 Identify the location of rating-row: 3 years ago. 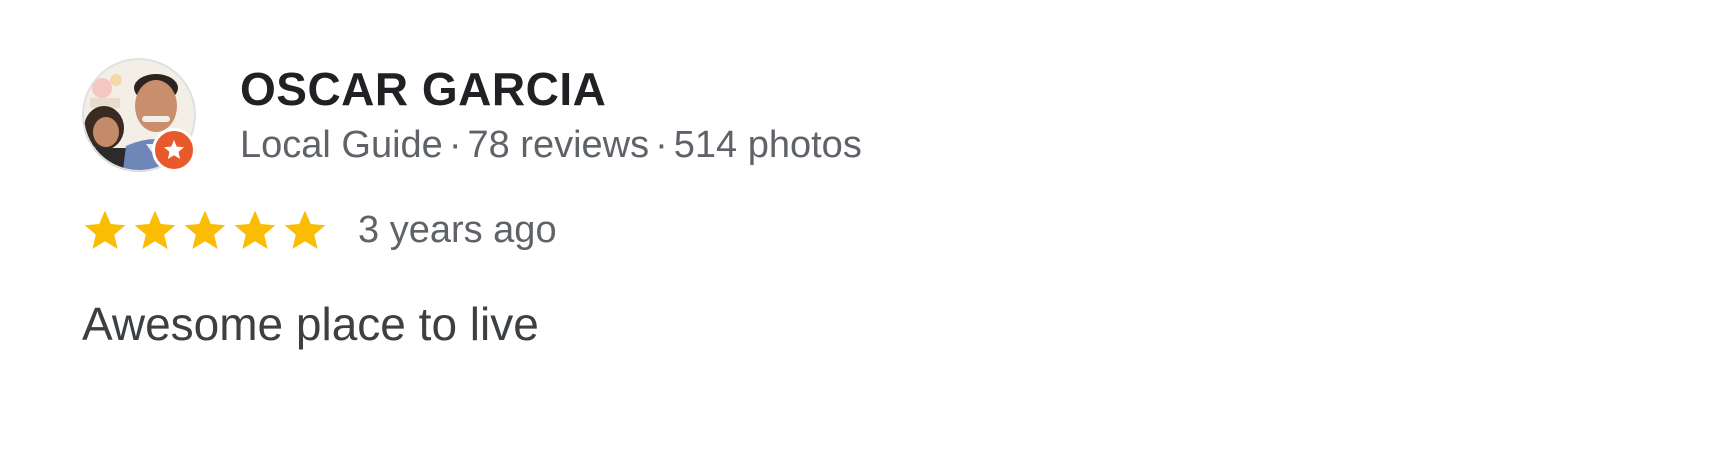
(862, 230).